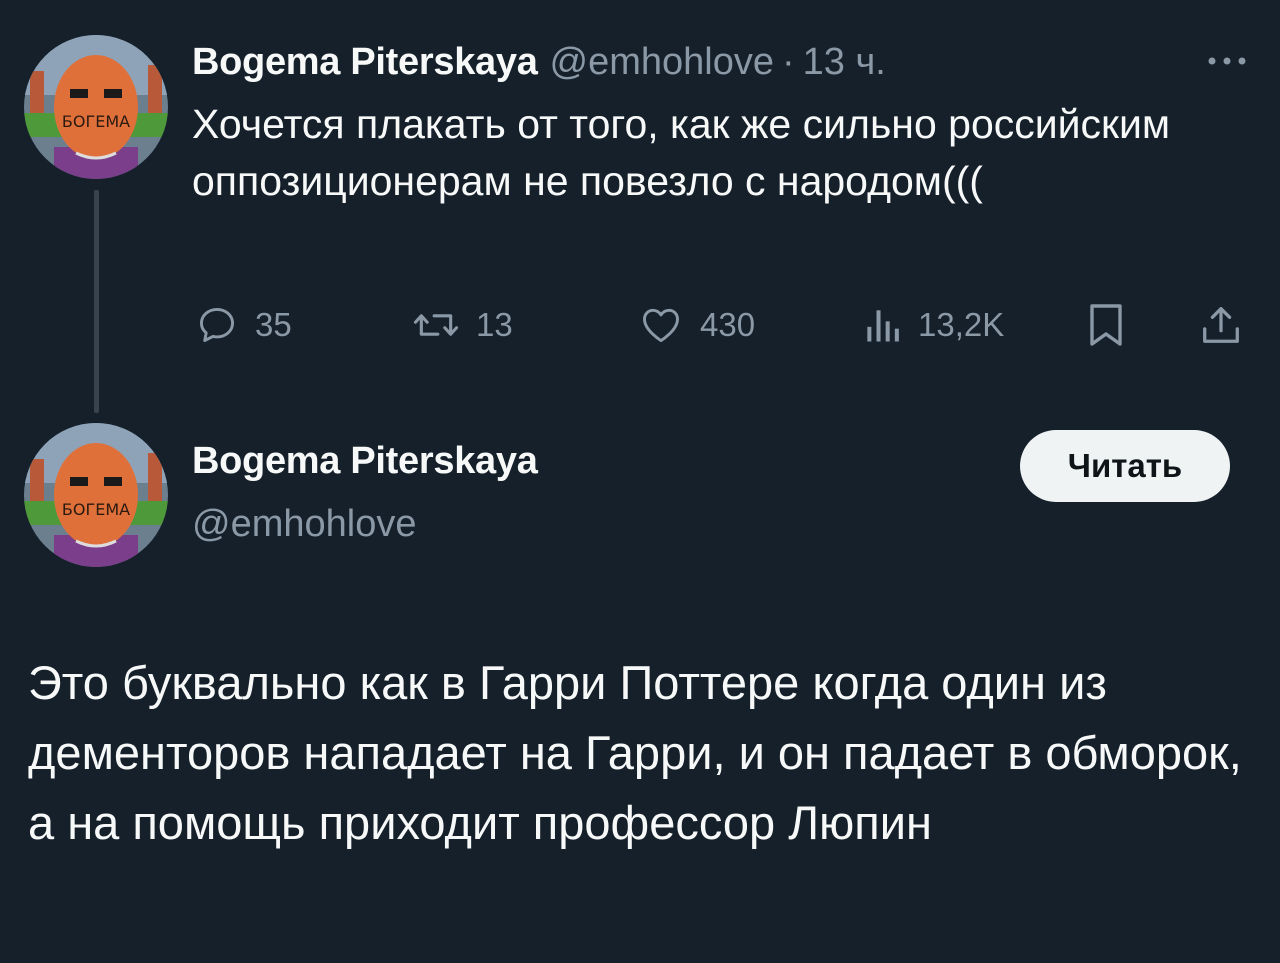  What do you see at coordinates (96, 107) in the screenshot?
I see `author-avatar: БОГЕМА` at bounding box center [96, 107].